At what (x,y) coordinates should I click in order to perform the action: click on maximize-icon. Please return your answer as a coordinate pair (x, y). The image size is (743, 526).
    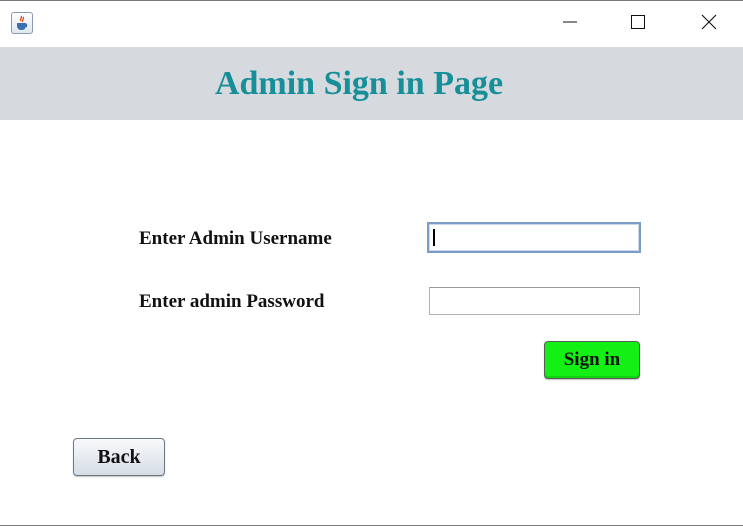
    Looking at the image, I should click on (638, 24).